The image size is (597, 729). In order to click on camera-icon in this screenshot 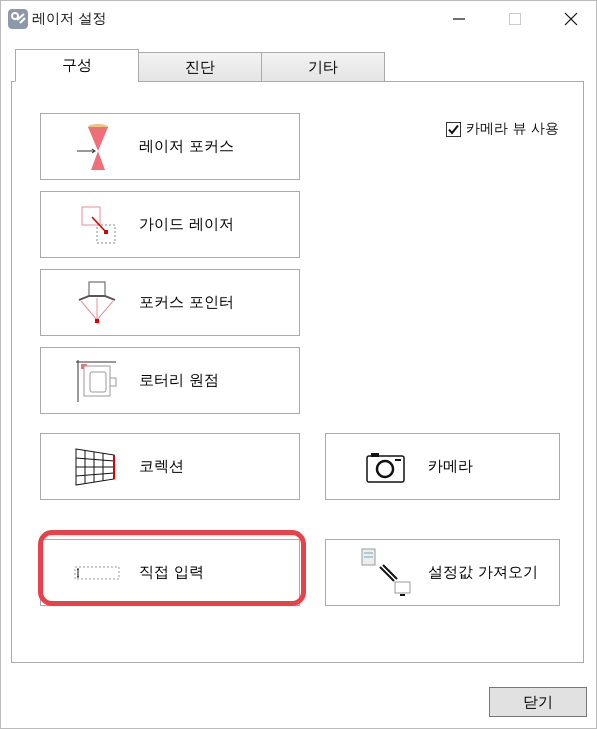, I will do `click(386, 466)`.